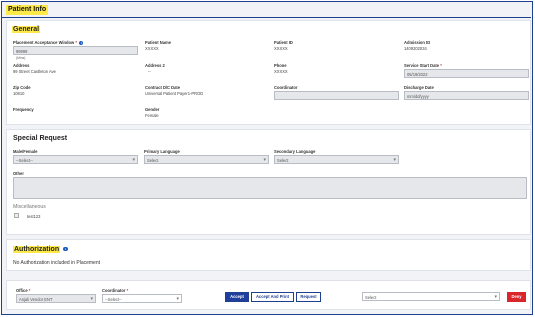  I want to click on office-label-text: Office, so click(22, 290).